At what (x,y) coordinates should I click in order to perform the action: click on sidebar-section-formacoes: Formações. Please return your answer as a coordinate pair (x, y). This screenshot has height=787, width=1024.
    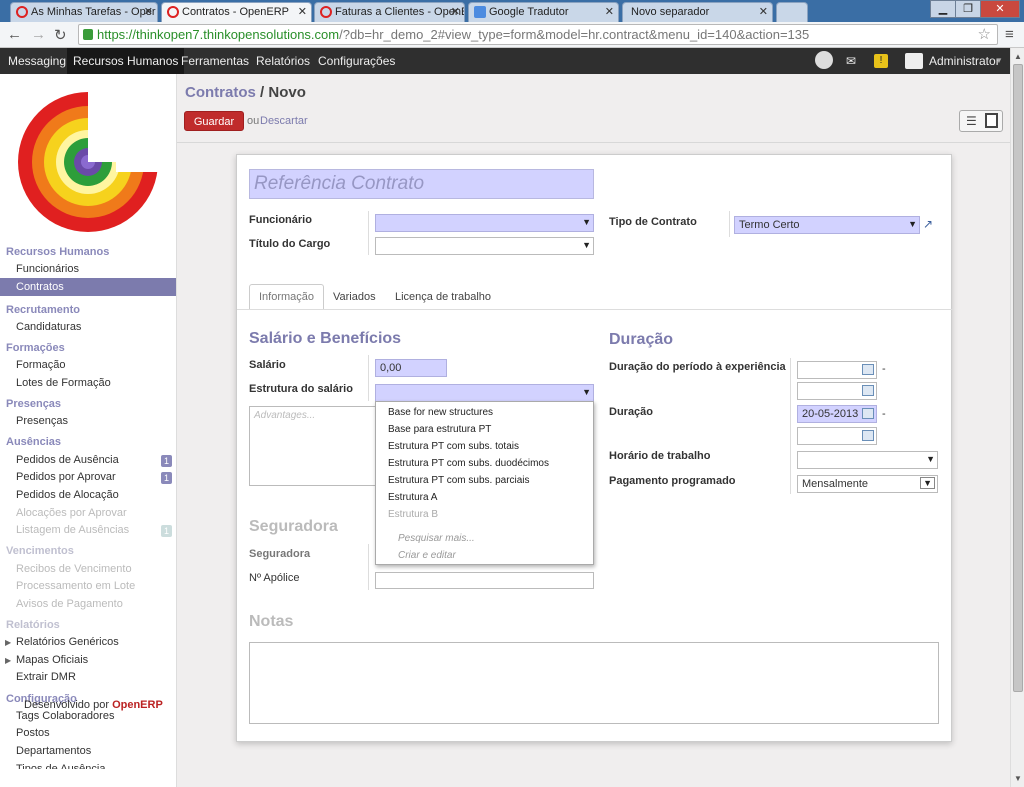
    Looking at the image, I should click on (35, 348).